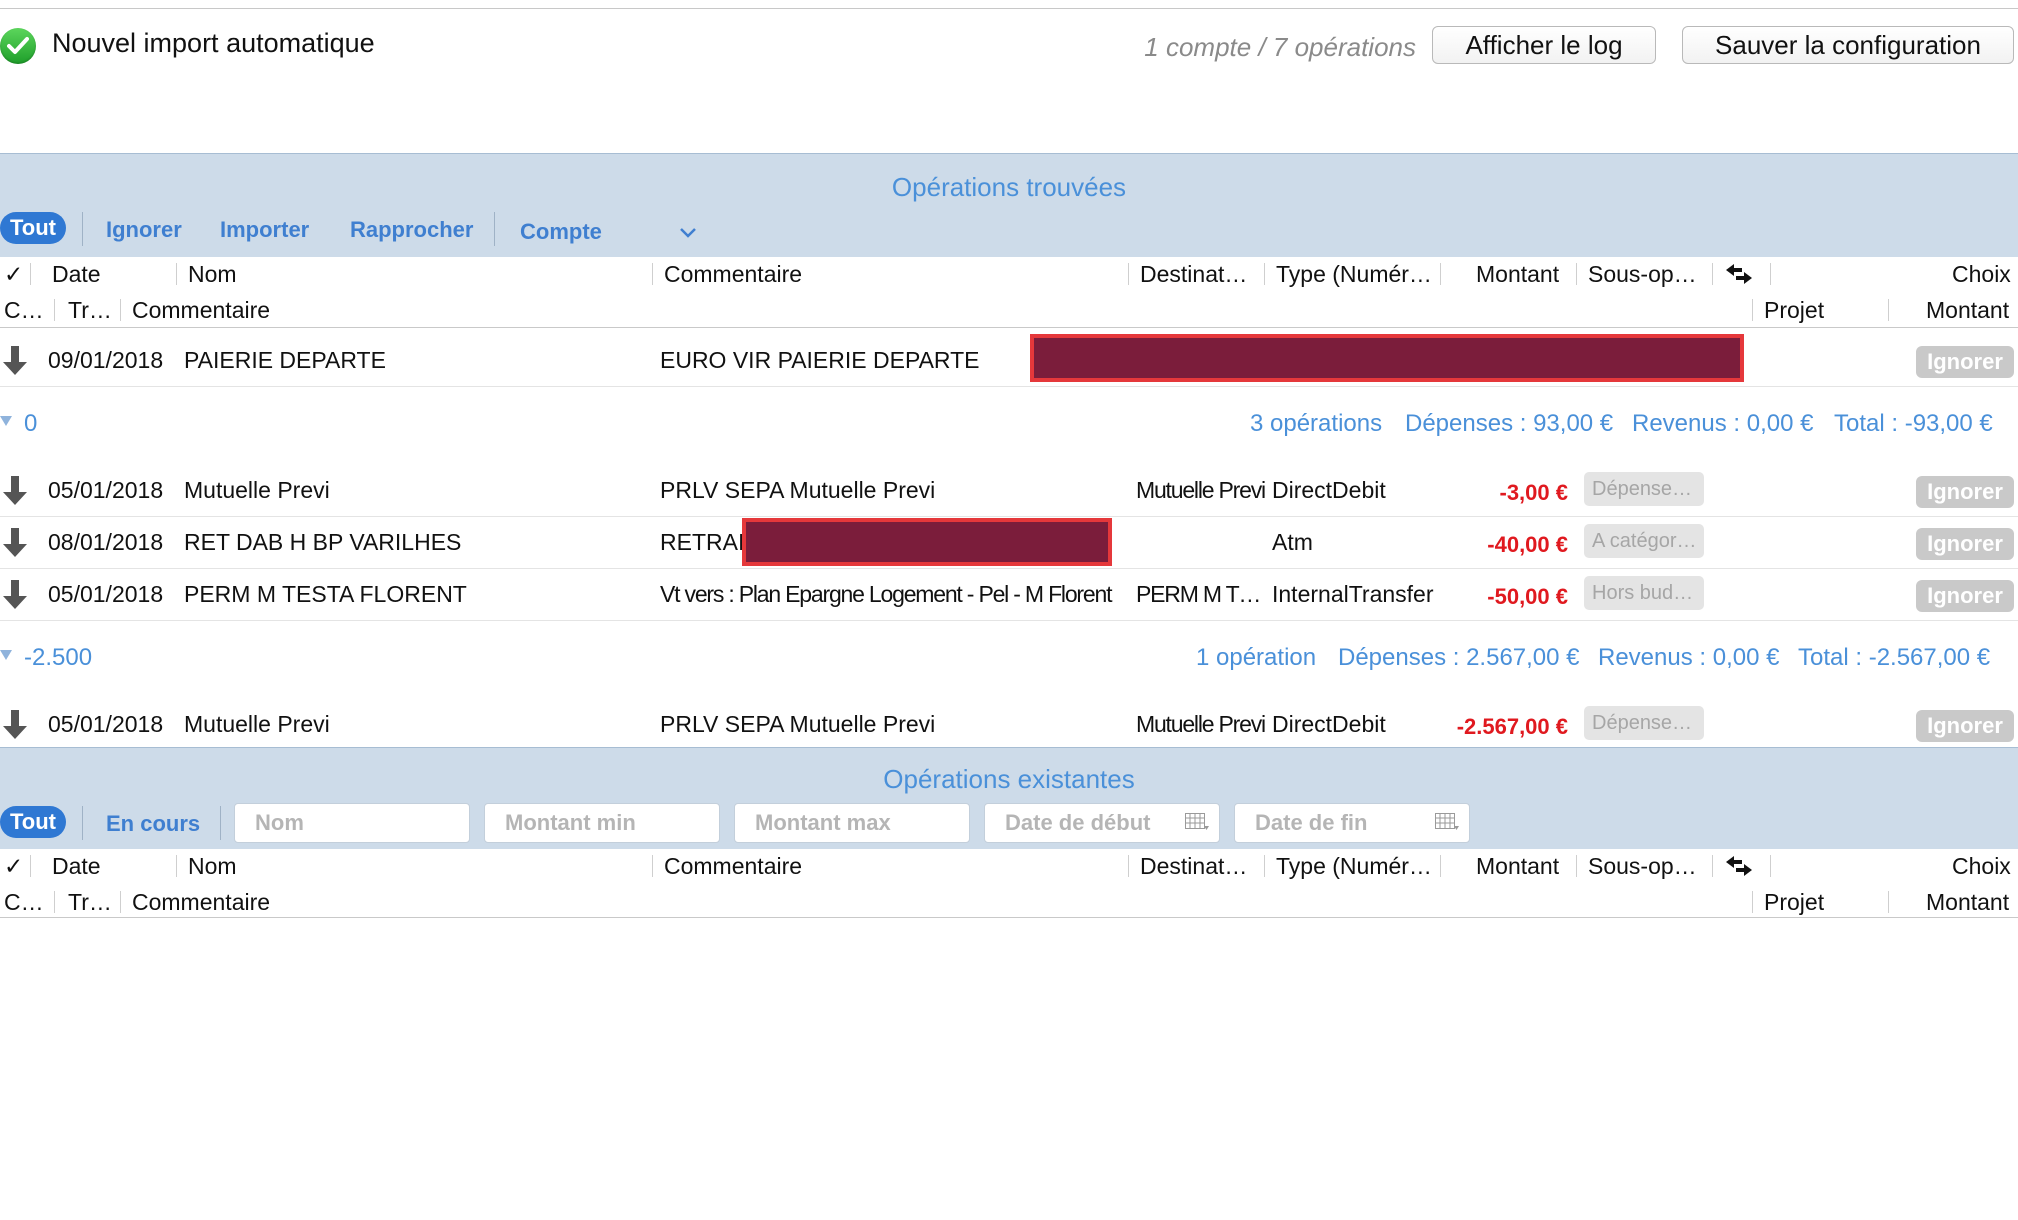  What do you see at coordinates (144, 230) in the screenshot?
I see `filter-ignore-tab: Ignorer` at bounding box center [144, 230].